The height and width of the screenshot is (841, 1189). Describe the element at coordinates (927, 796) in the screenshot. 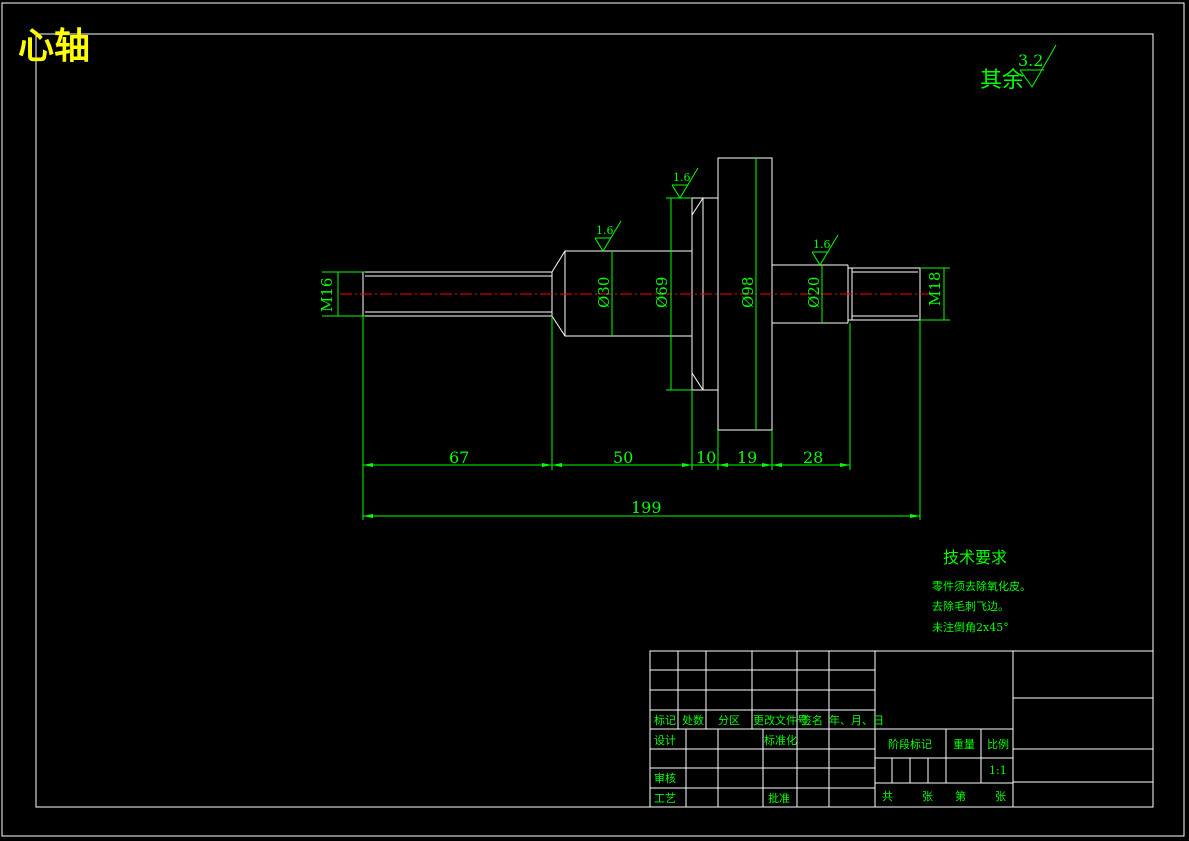

I see `tb-sheets1: 张` at that location.